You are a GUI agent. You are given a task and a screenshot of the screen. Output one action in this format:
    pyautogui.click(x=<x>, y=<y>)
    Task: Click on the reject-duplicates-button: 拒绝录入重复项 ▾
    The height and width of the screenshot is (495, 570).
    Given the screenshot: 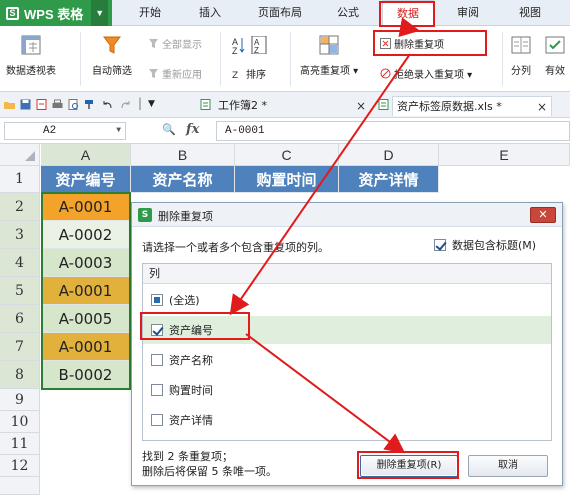 What is the action you would take?
    pyautogui.click(x=426, y=73)
    